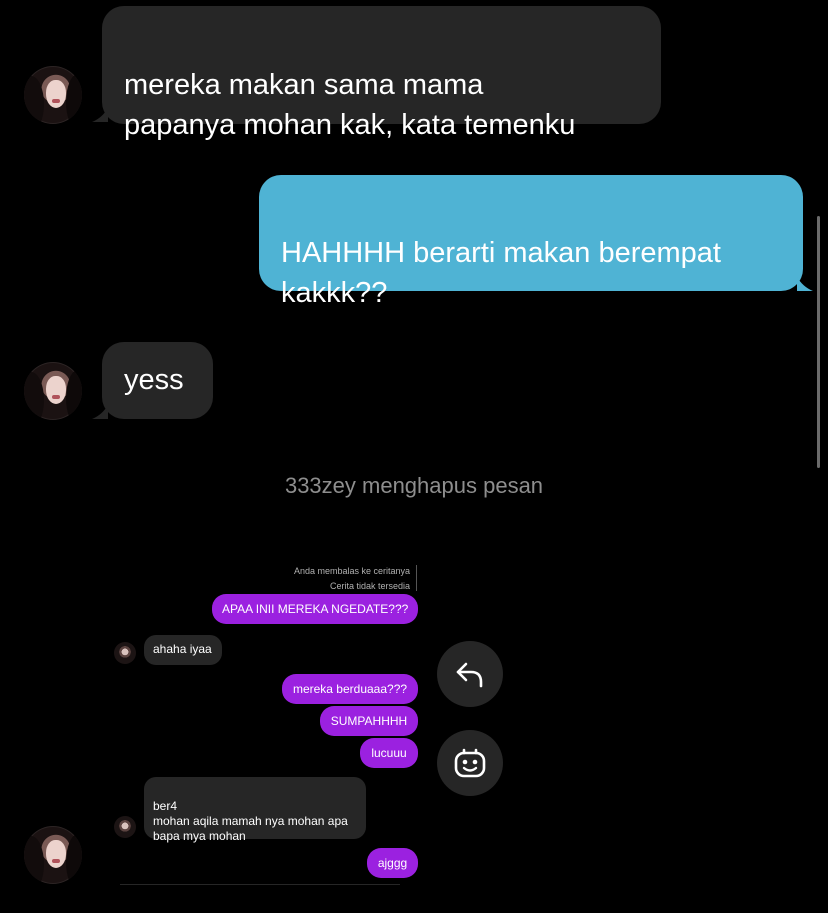 The height and width of the screenshot is (913, 828). I want to click on message-text: lucuuu, so click(389, 753).